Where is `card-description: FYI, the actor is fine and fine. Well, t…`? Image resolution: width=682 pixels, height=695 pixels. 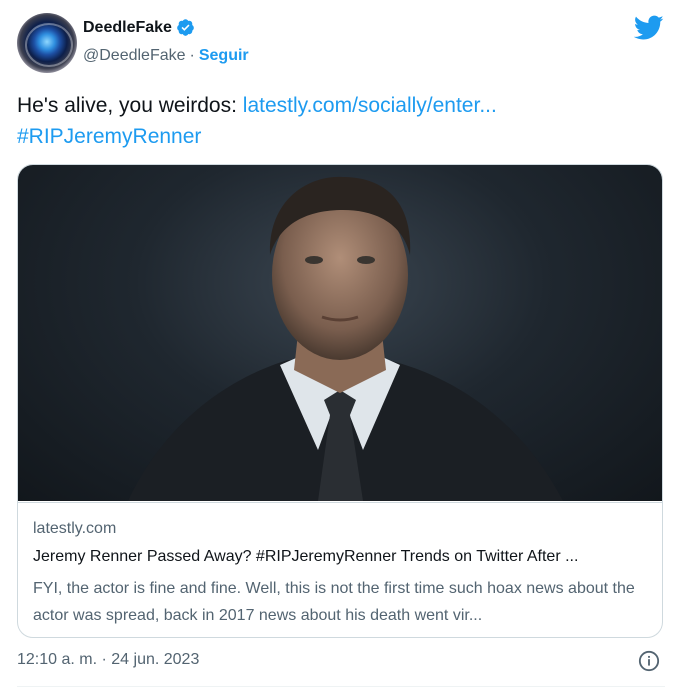
card-description: FYI, the actor is fine and fine. Well, t… is located at coordinates (334, 602).